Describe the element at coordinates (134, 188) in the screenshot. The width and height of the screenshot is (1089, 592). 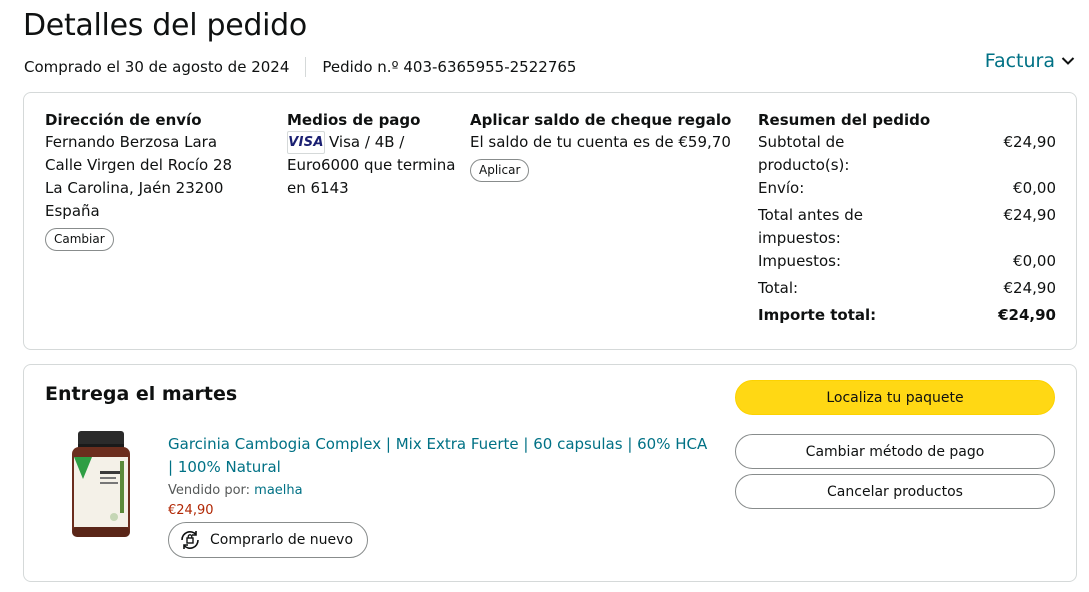
I see `shipping-city: La Carolina, Jaén 23200` at that location.